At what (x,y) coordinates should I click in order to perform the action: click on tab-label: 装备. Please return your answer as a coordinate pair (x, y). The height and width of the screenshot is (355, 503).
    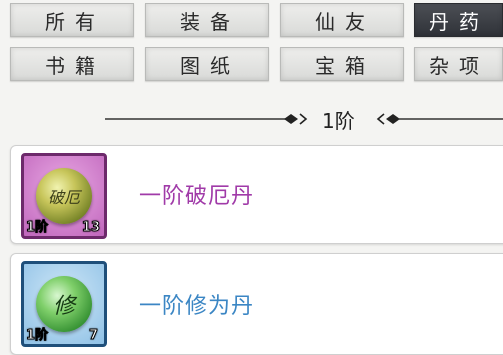
    Looking at the image, I should click on (210, 21).